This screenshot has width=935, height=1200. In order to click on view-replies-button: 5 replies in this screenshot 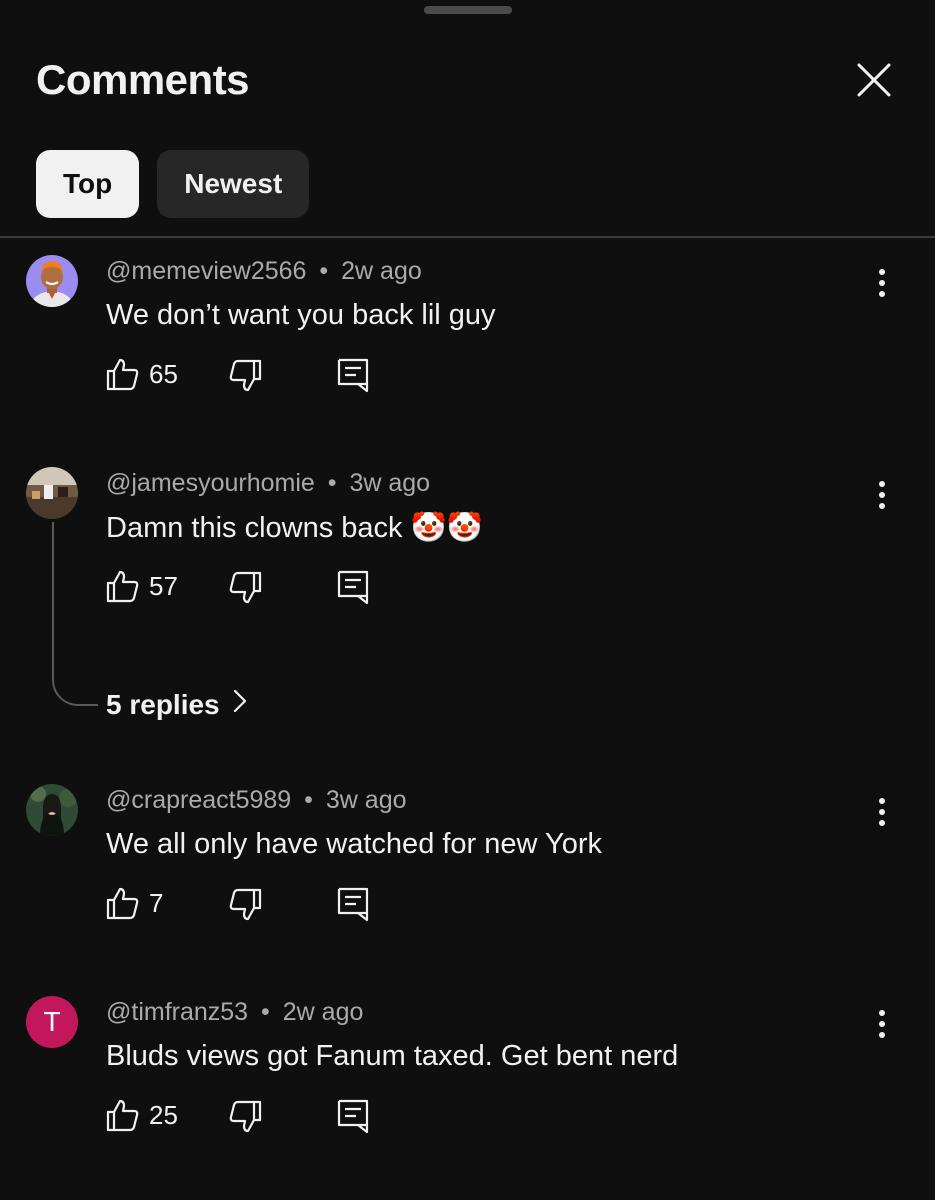, I will do `click(177, 704)`.